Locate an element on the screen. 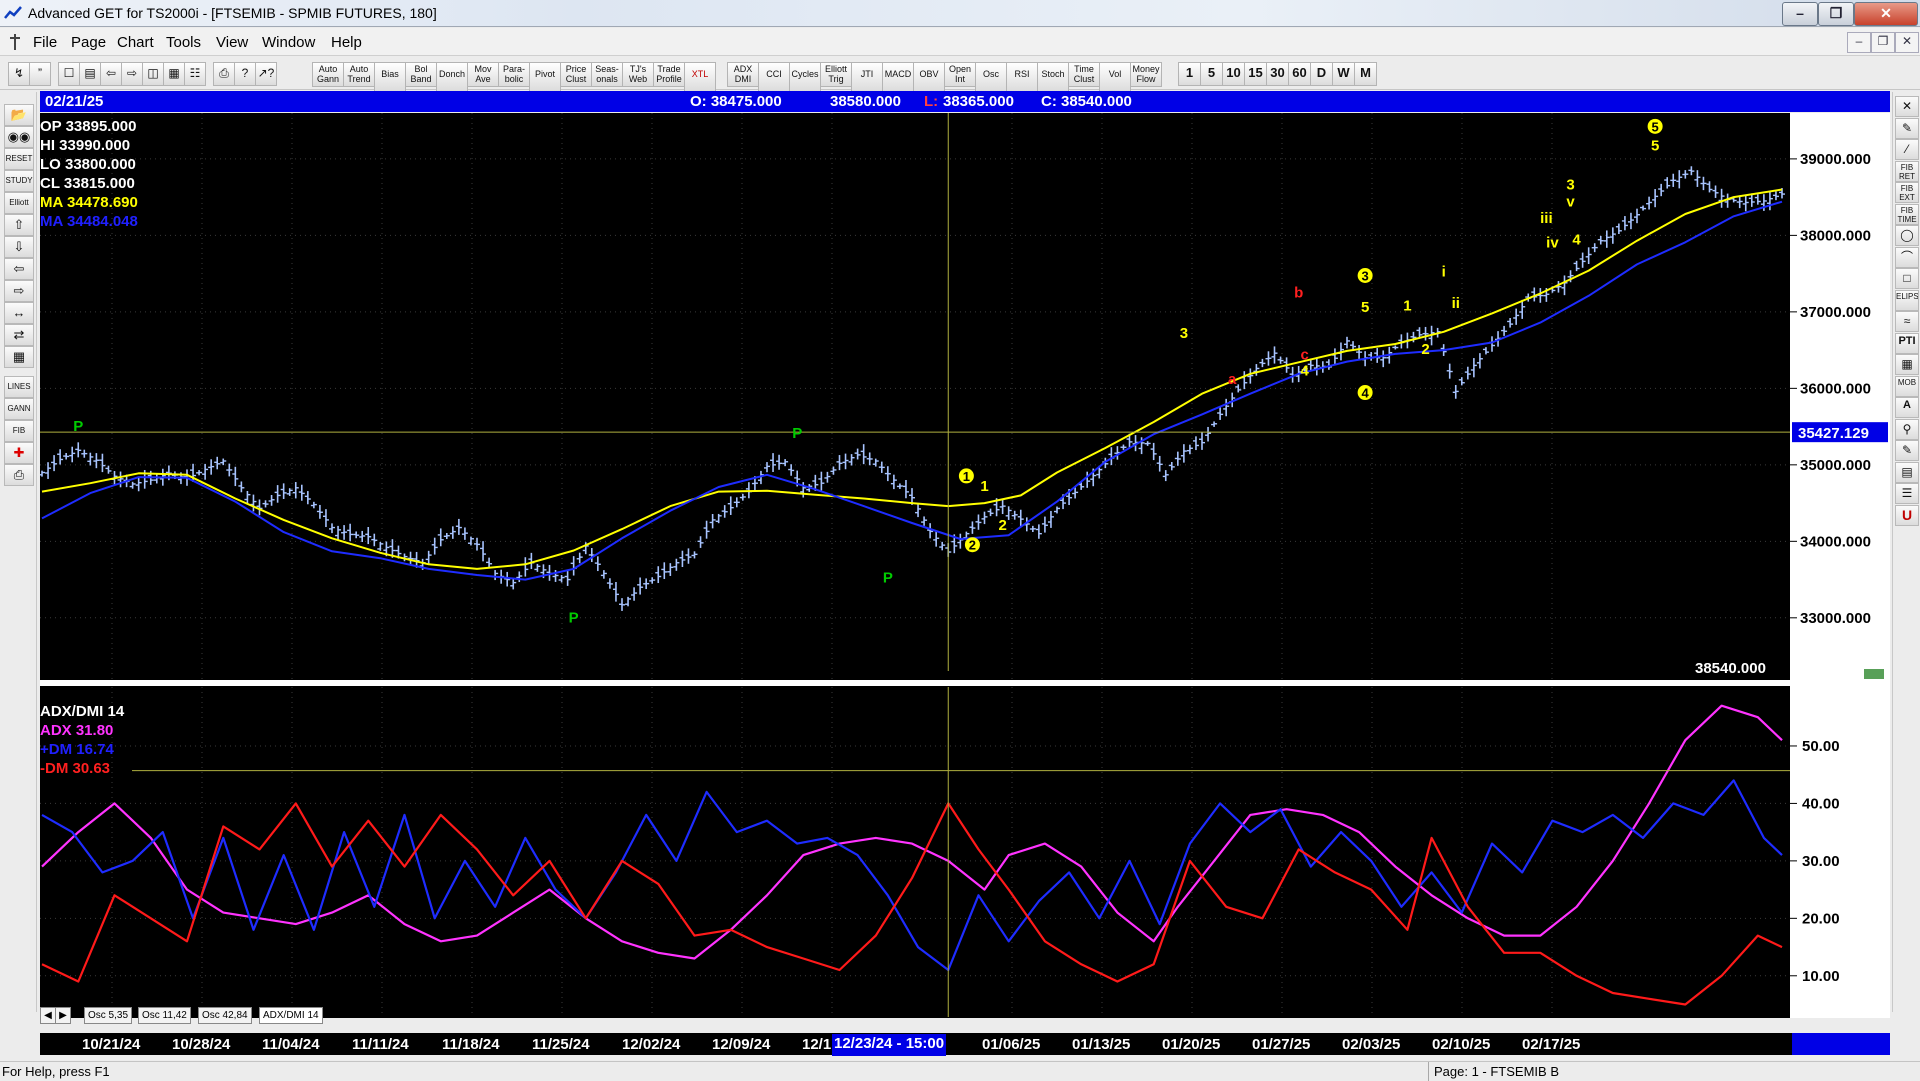  restore-button: ❐ is located at coordinates (1836, 14).